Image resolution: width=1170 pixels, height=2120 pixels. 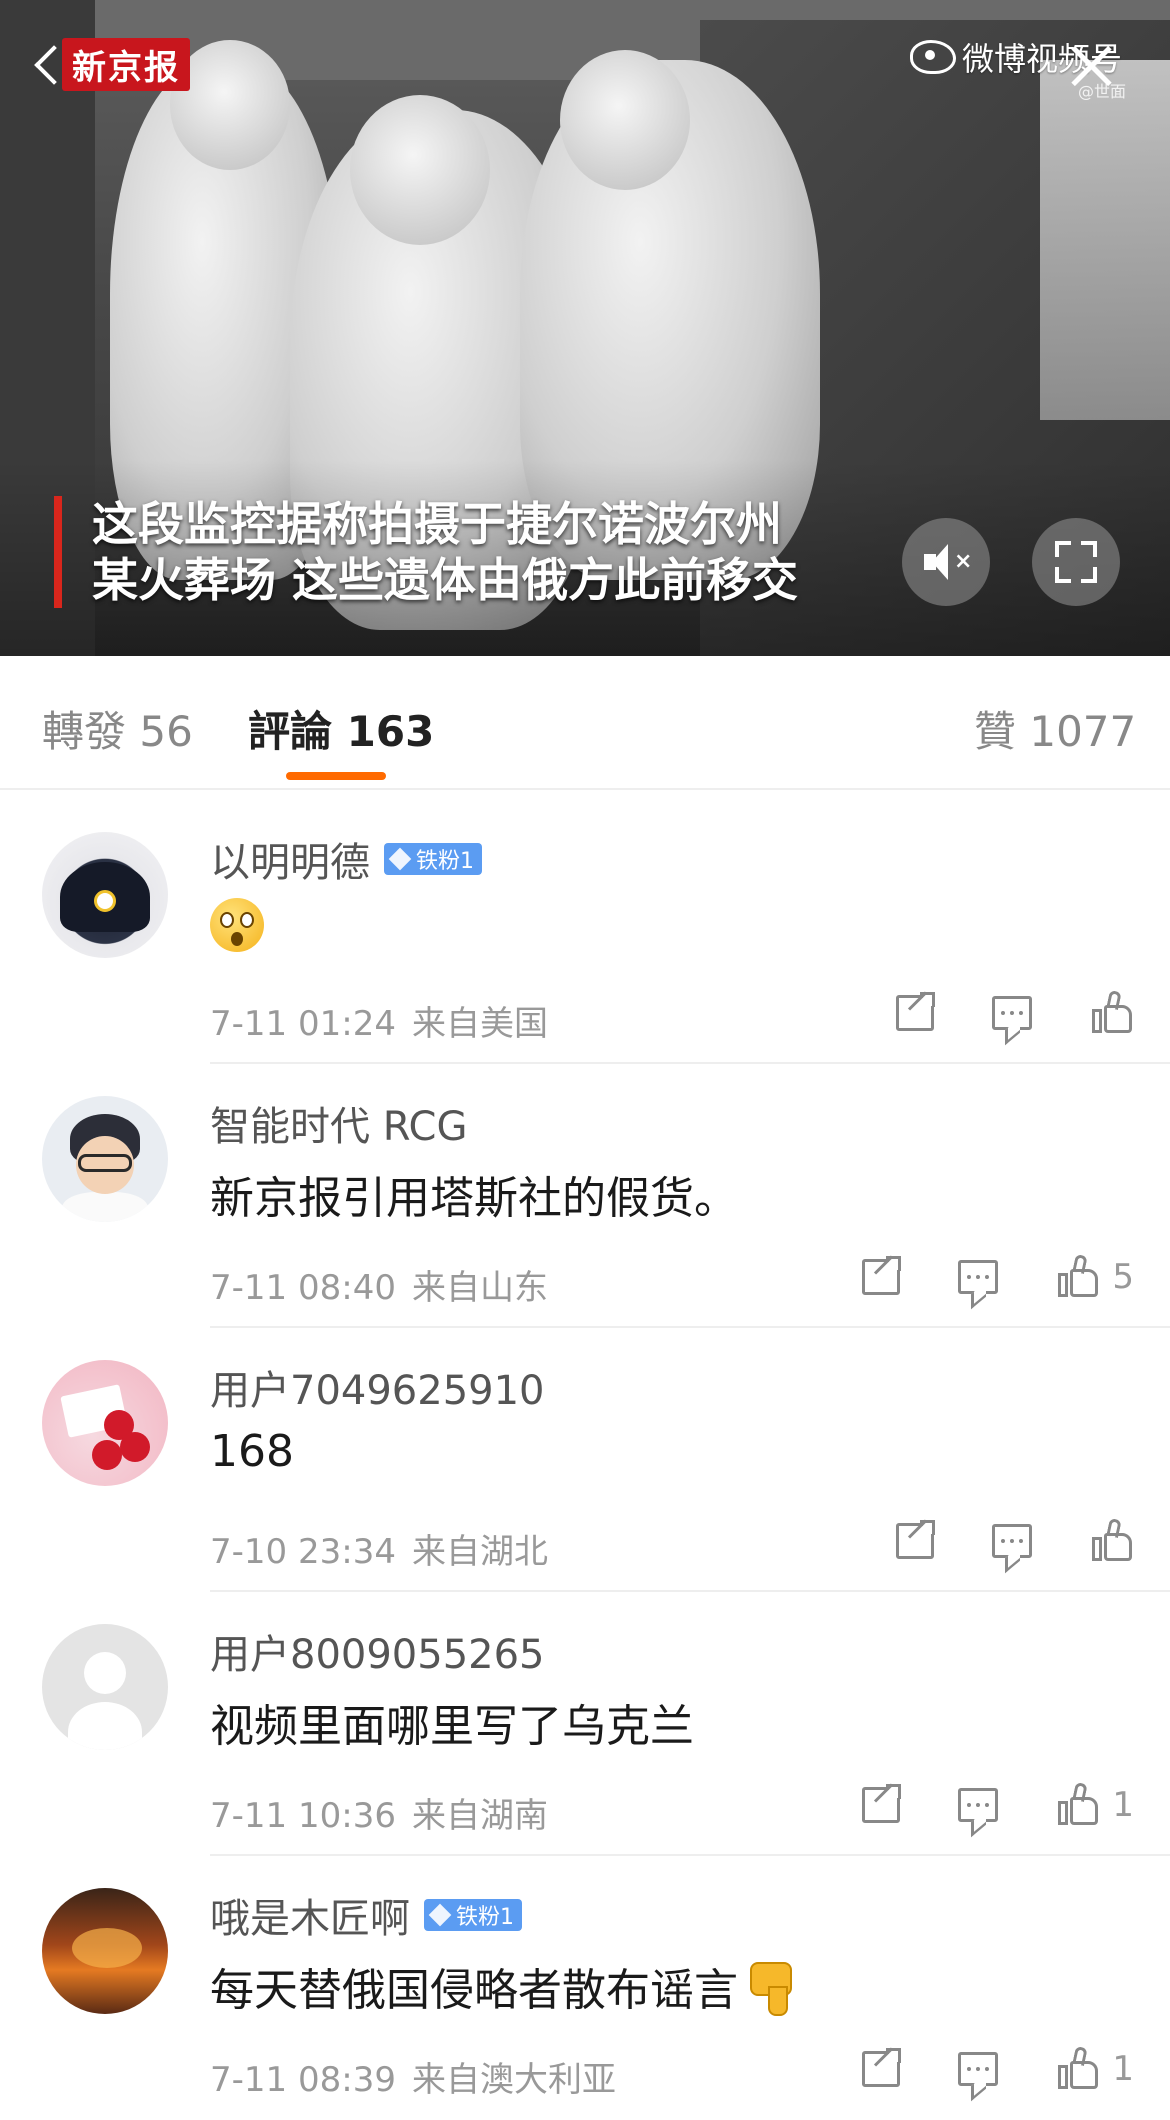 I want to click on back-button: 新京报, so click(x=112, y=64).